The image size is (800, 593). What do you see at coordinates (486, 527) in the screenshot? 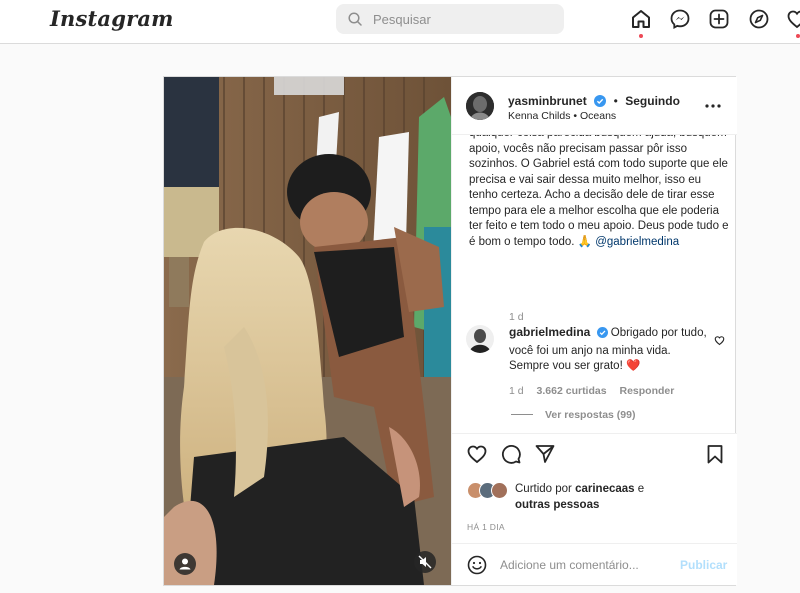
I see `post-timestamp: HÁ 1 DIA` at bounding box center [486, 527].